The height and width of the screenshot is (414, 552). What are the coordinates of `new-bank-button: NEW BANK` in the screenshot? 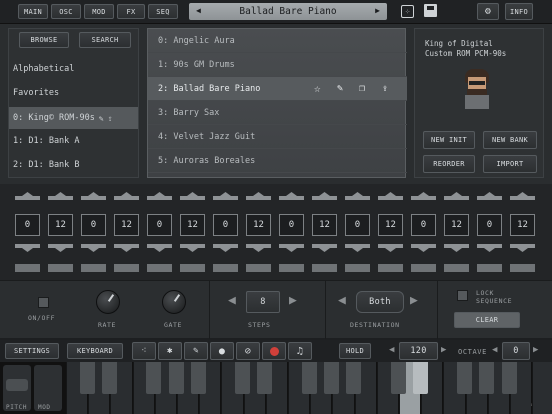 It's located at (510, 140).